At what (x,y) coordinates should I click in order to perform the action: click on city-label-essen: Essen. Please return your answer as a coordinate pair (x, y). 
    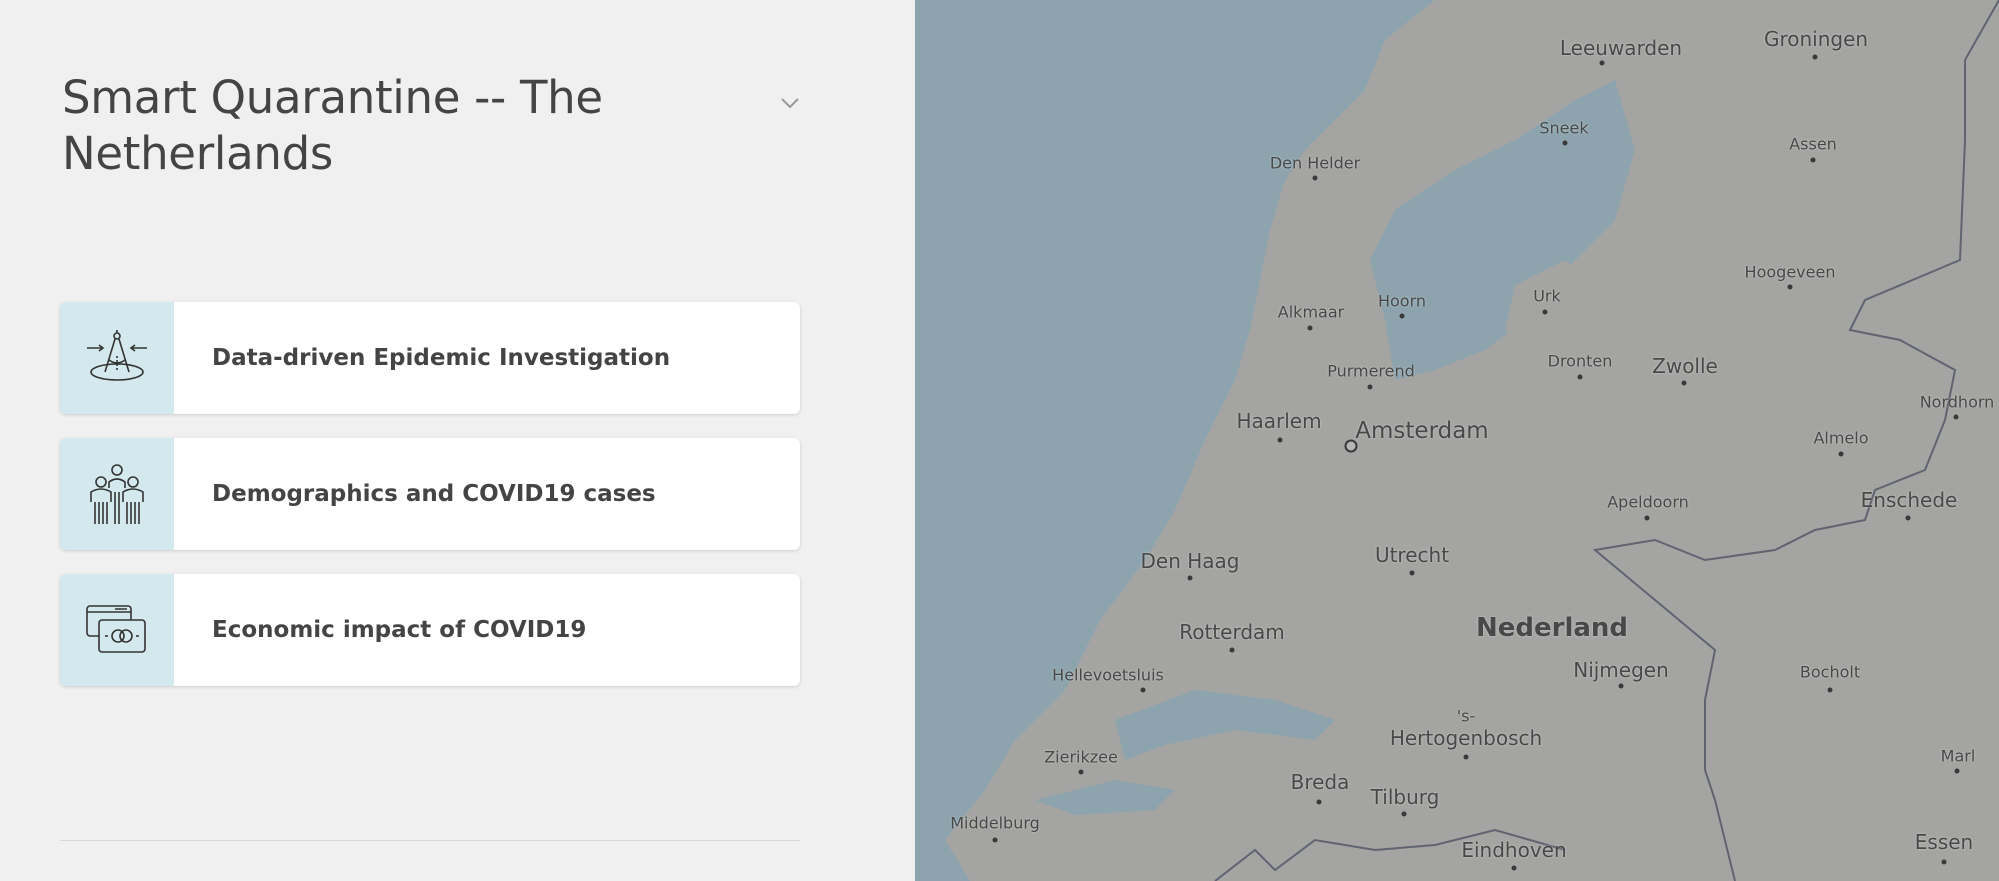
    Looking at the image, I should click on (1944, 842).